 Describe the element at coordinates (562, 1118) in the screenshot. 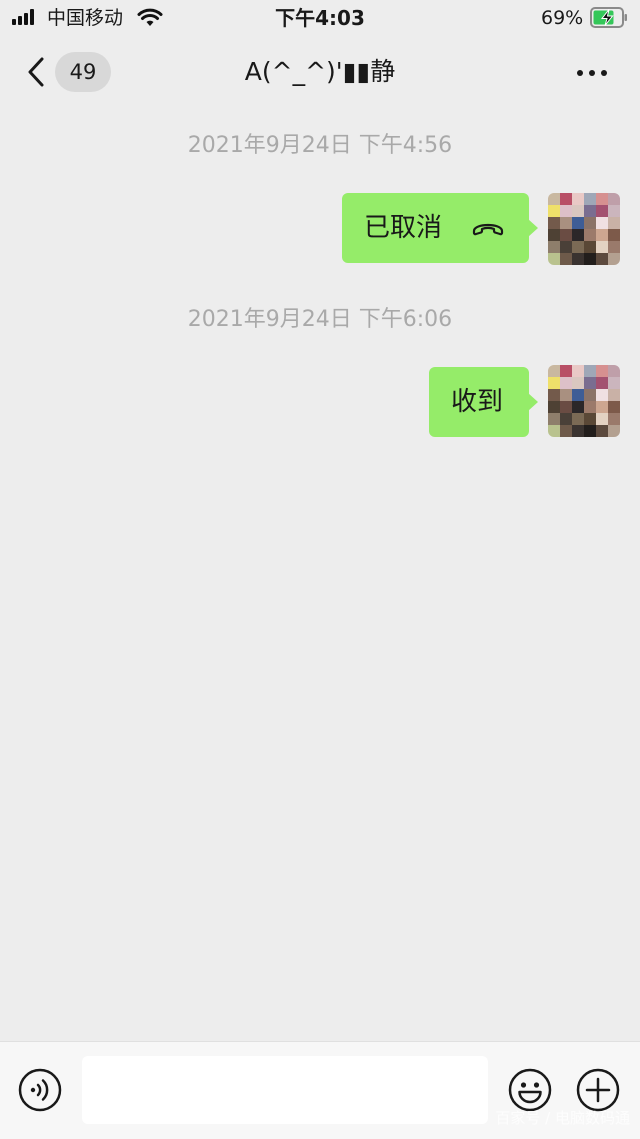

I see `watermark-text: 百家号 / 电脑数码通` at that location.